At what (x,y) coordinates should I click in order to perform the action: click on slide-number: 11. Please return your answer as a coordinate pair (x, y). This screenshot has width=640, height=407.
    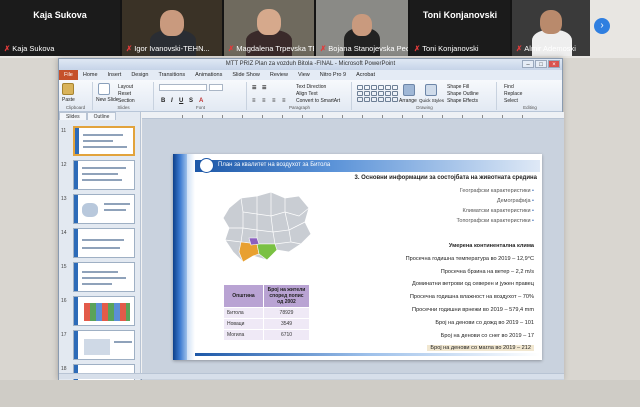
    Looking at the image, I should click on (64, 131).